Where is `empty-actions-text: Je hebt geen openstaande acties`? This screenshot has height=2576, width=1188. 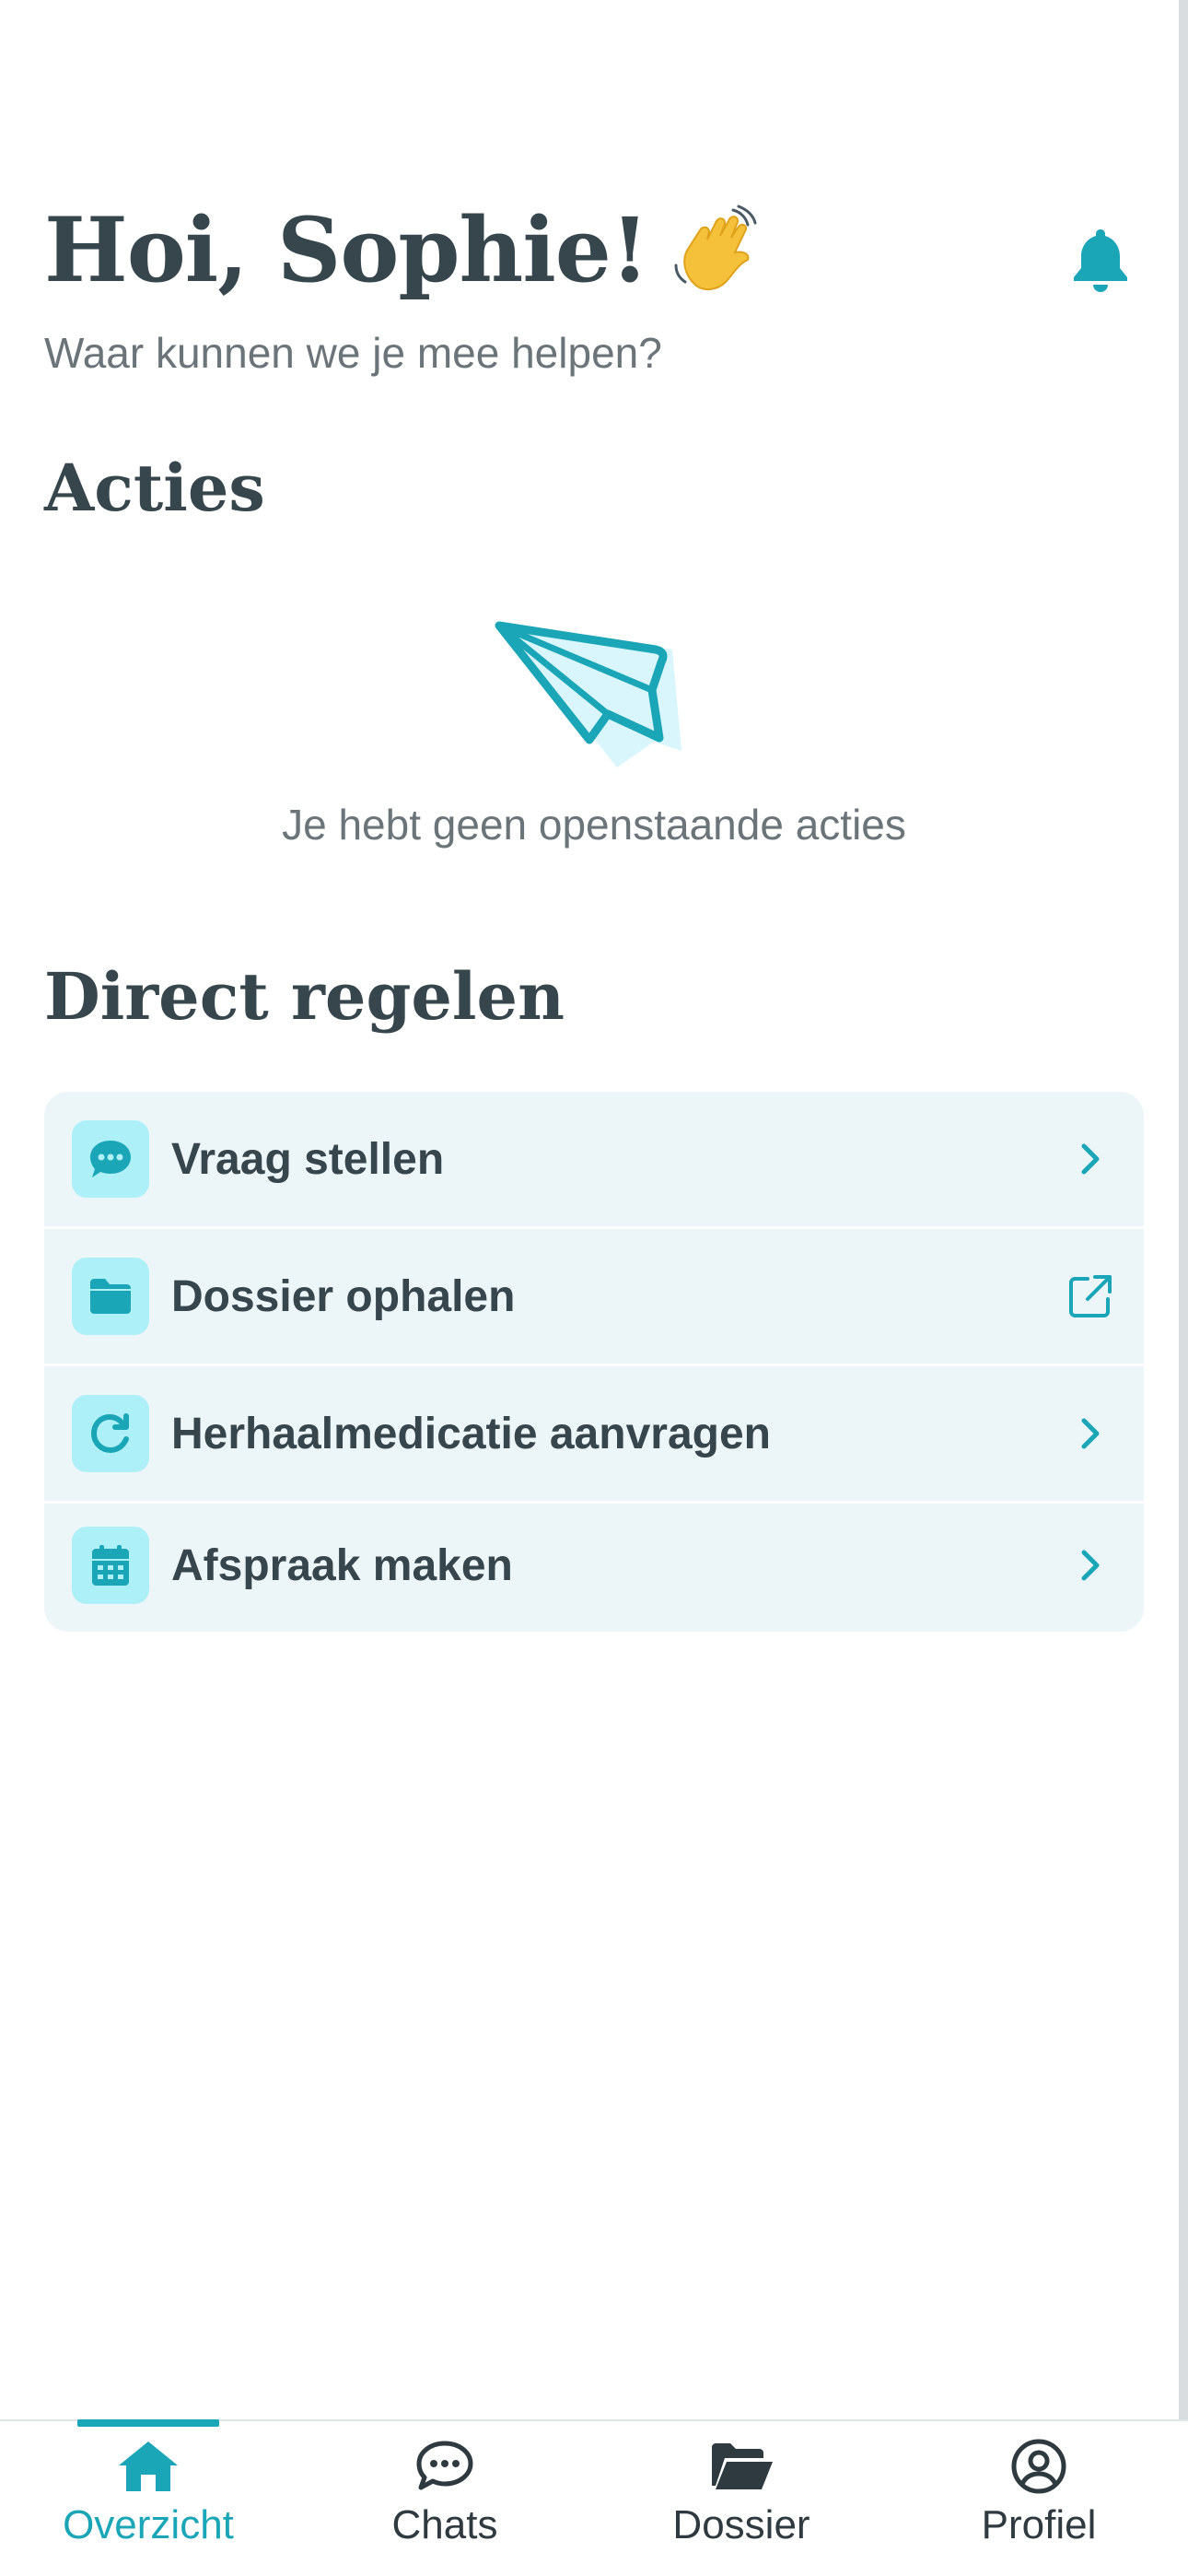 empty-actions-text: Je hebt geen openstaande acties is located at coordinates (594, 825).